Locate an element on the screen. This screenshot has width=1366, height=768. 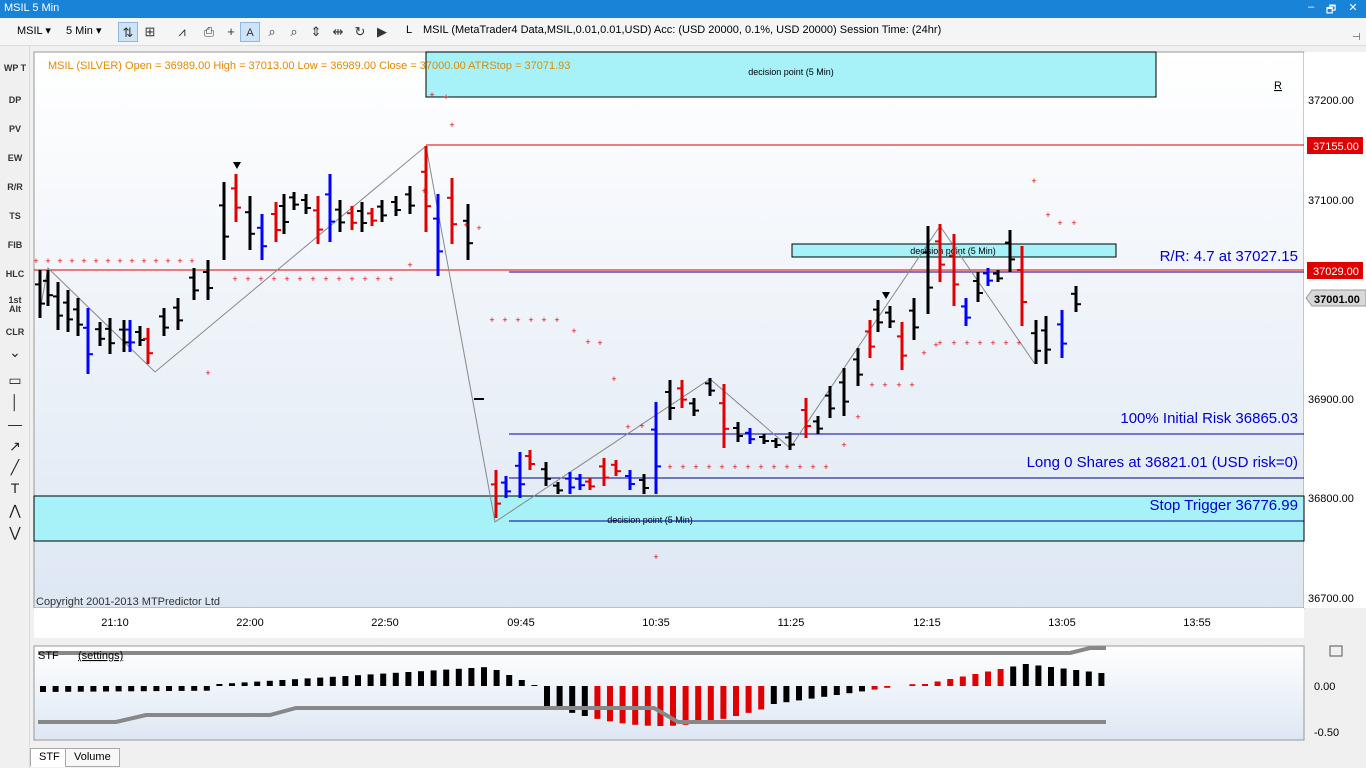
l-label: L is located at coordinates (409, 30).